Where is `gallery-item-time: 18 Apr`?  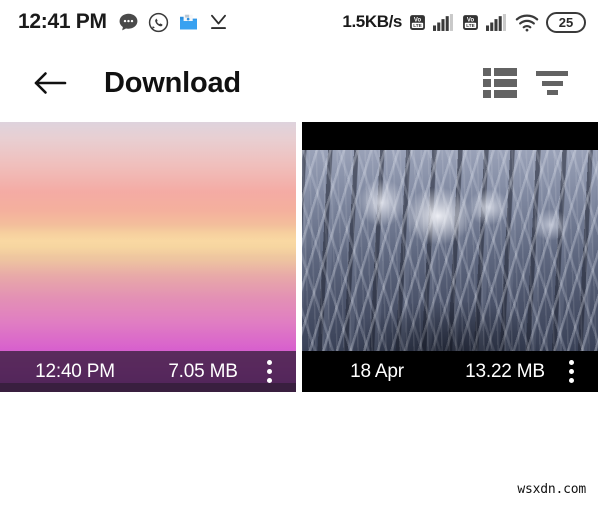
gallery-item-time: 18 Apr is located at coordinates (377, 371).